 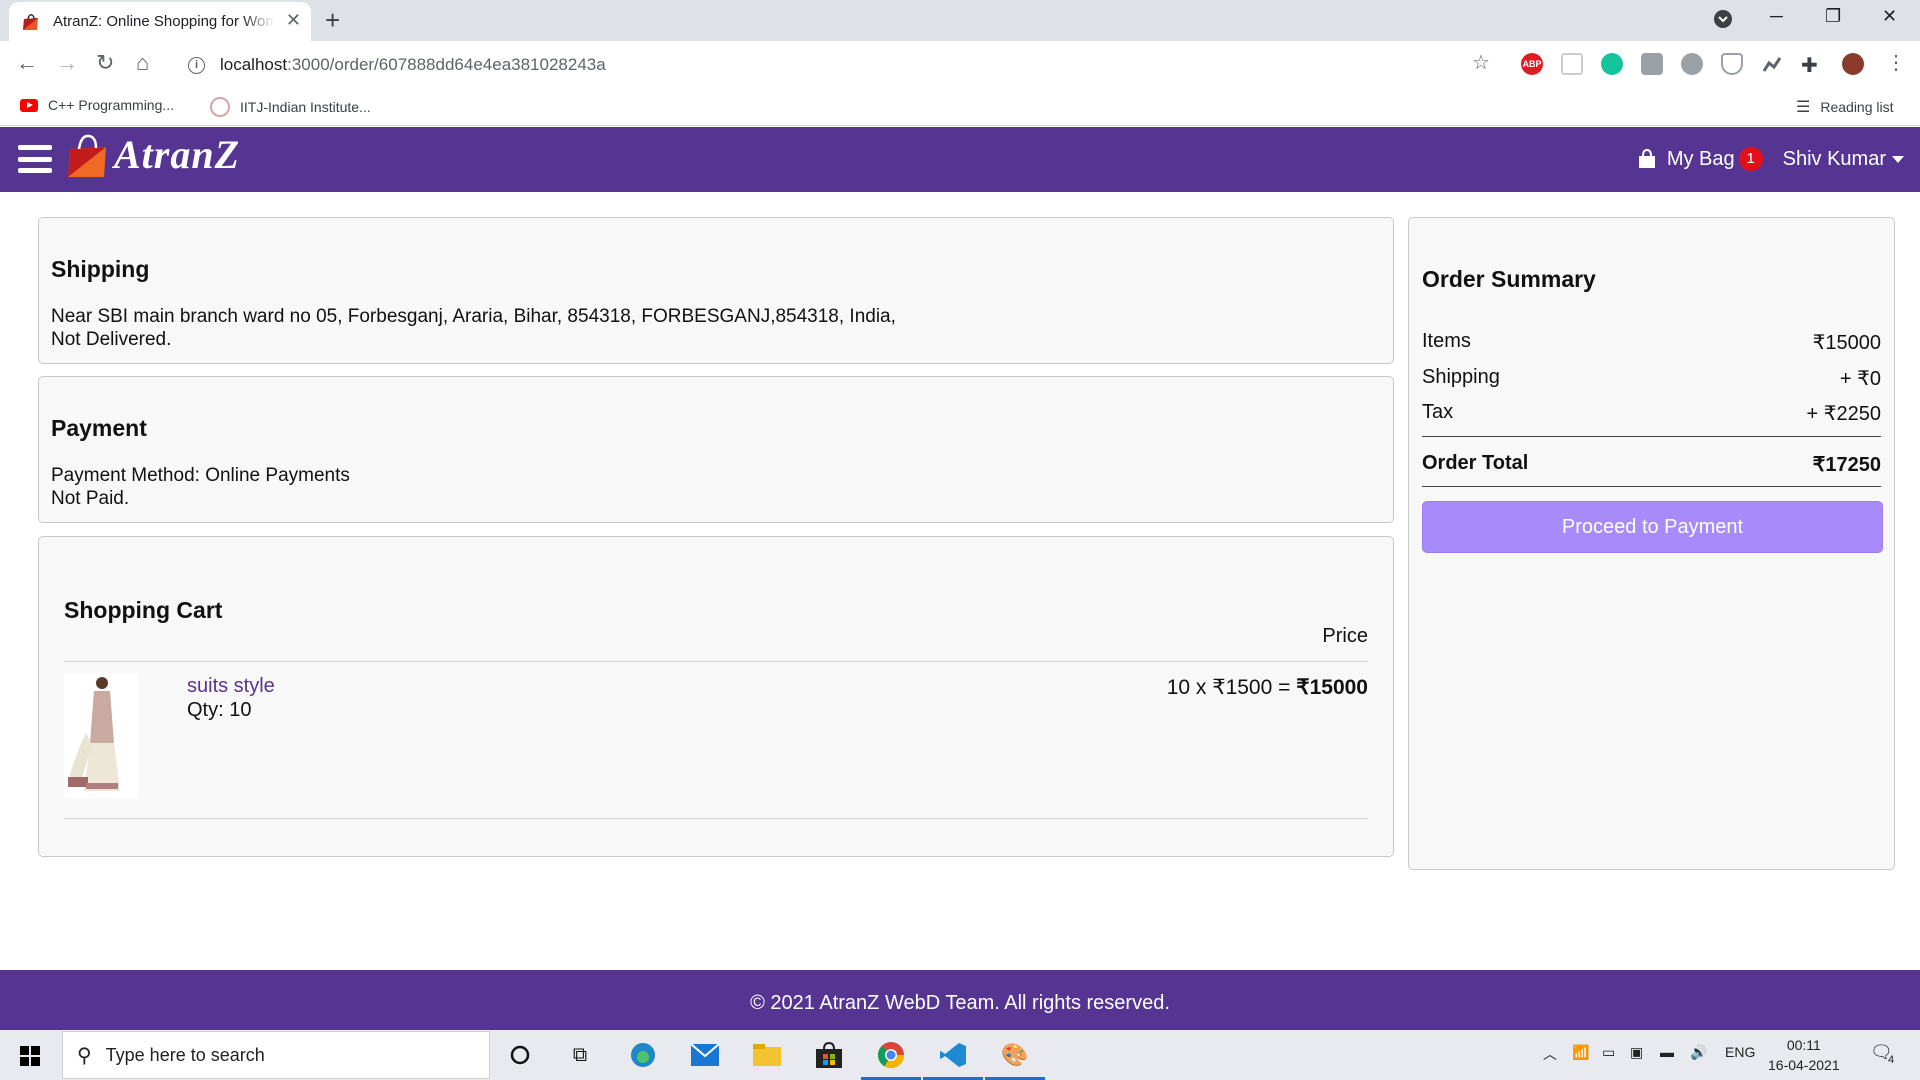 I want to click on forward-icon: →, so click(x=67, y=63).